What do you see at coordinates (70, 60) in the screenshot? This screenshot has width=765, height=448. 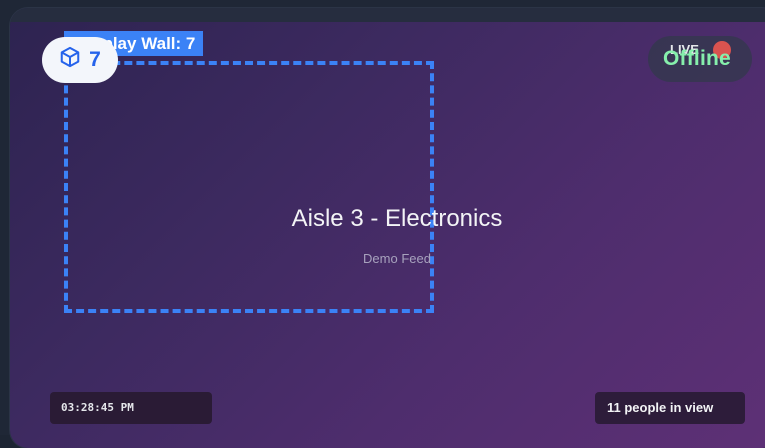 I see `cube-icon` at bounding box center [70, 60].